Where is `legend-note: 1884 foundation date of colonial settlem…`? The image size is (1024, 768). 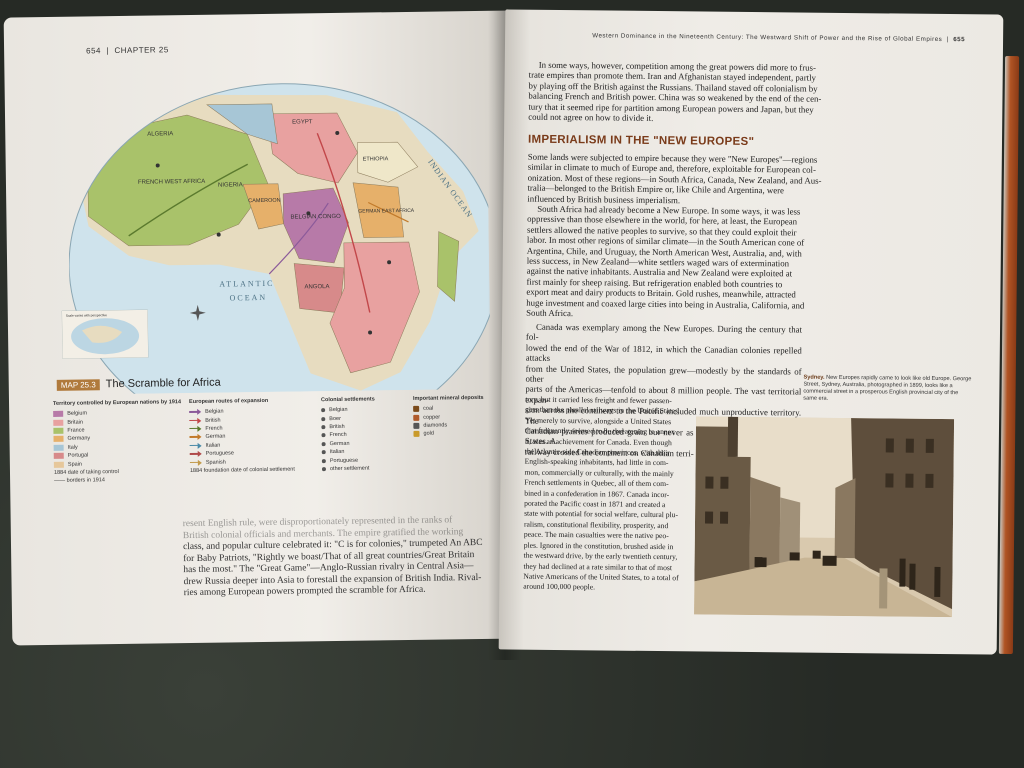 legend-note: 1884 foundation date of colonial settlem… is located at coordinates (242, 470).